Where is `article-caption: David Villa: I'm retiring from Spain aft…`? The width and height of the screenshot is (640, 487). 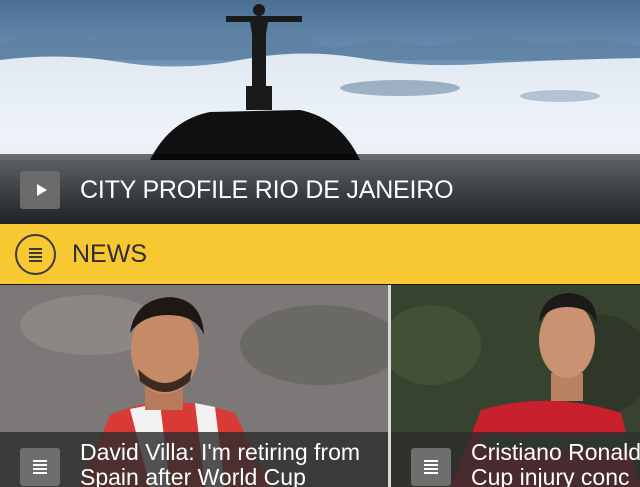 article-caption: David Villa: I'm retiring from Spain aft… is located at coordinates (194, 459).